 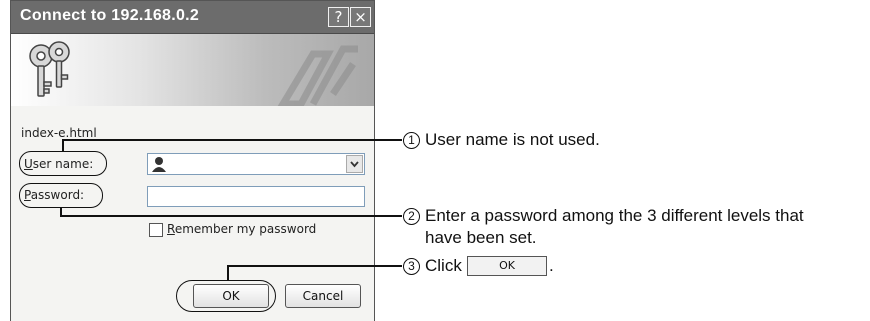 What do you see at coordinates (507, 266) in the screenshot?
I see `annotation-ok-button-image: OK` at bounding box center [507, 266].